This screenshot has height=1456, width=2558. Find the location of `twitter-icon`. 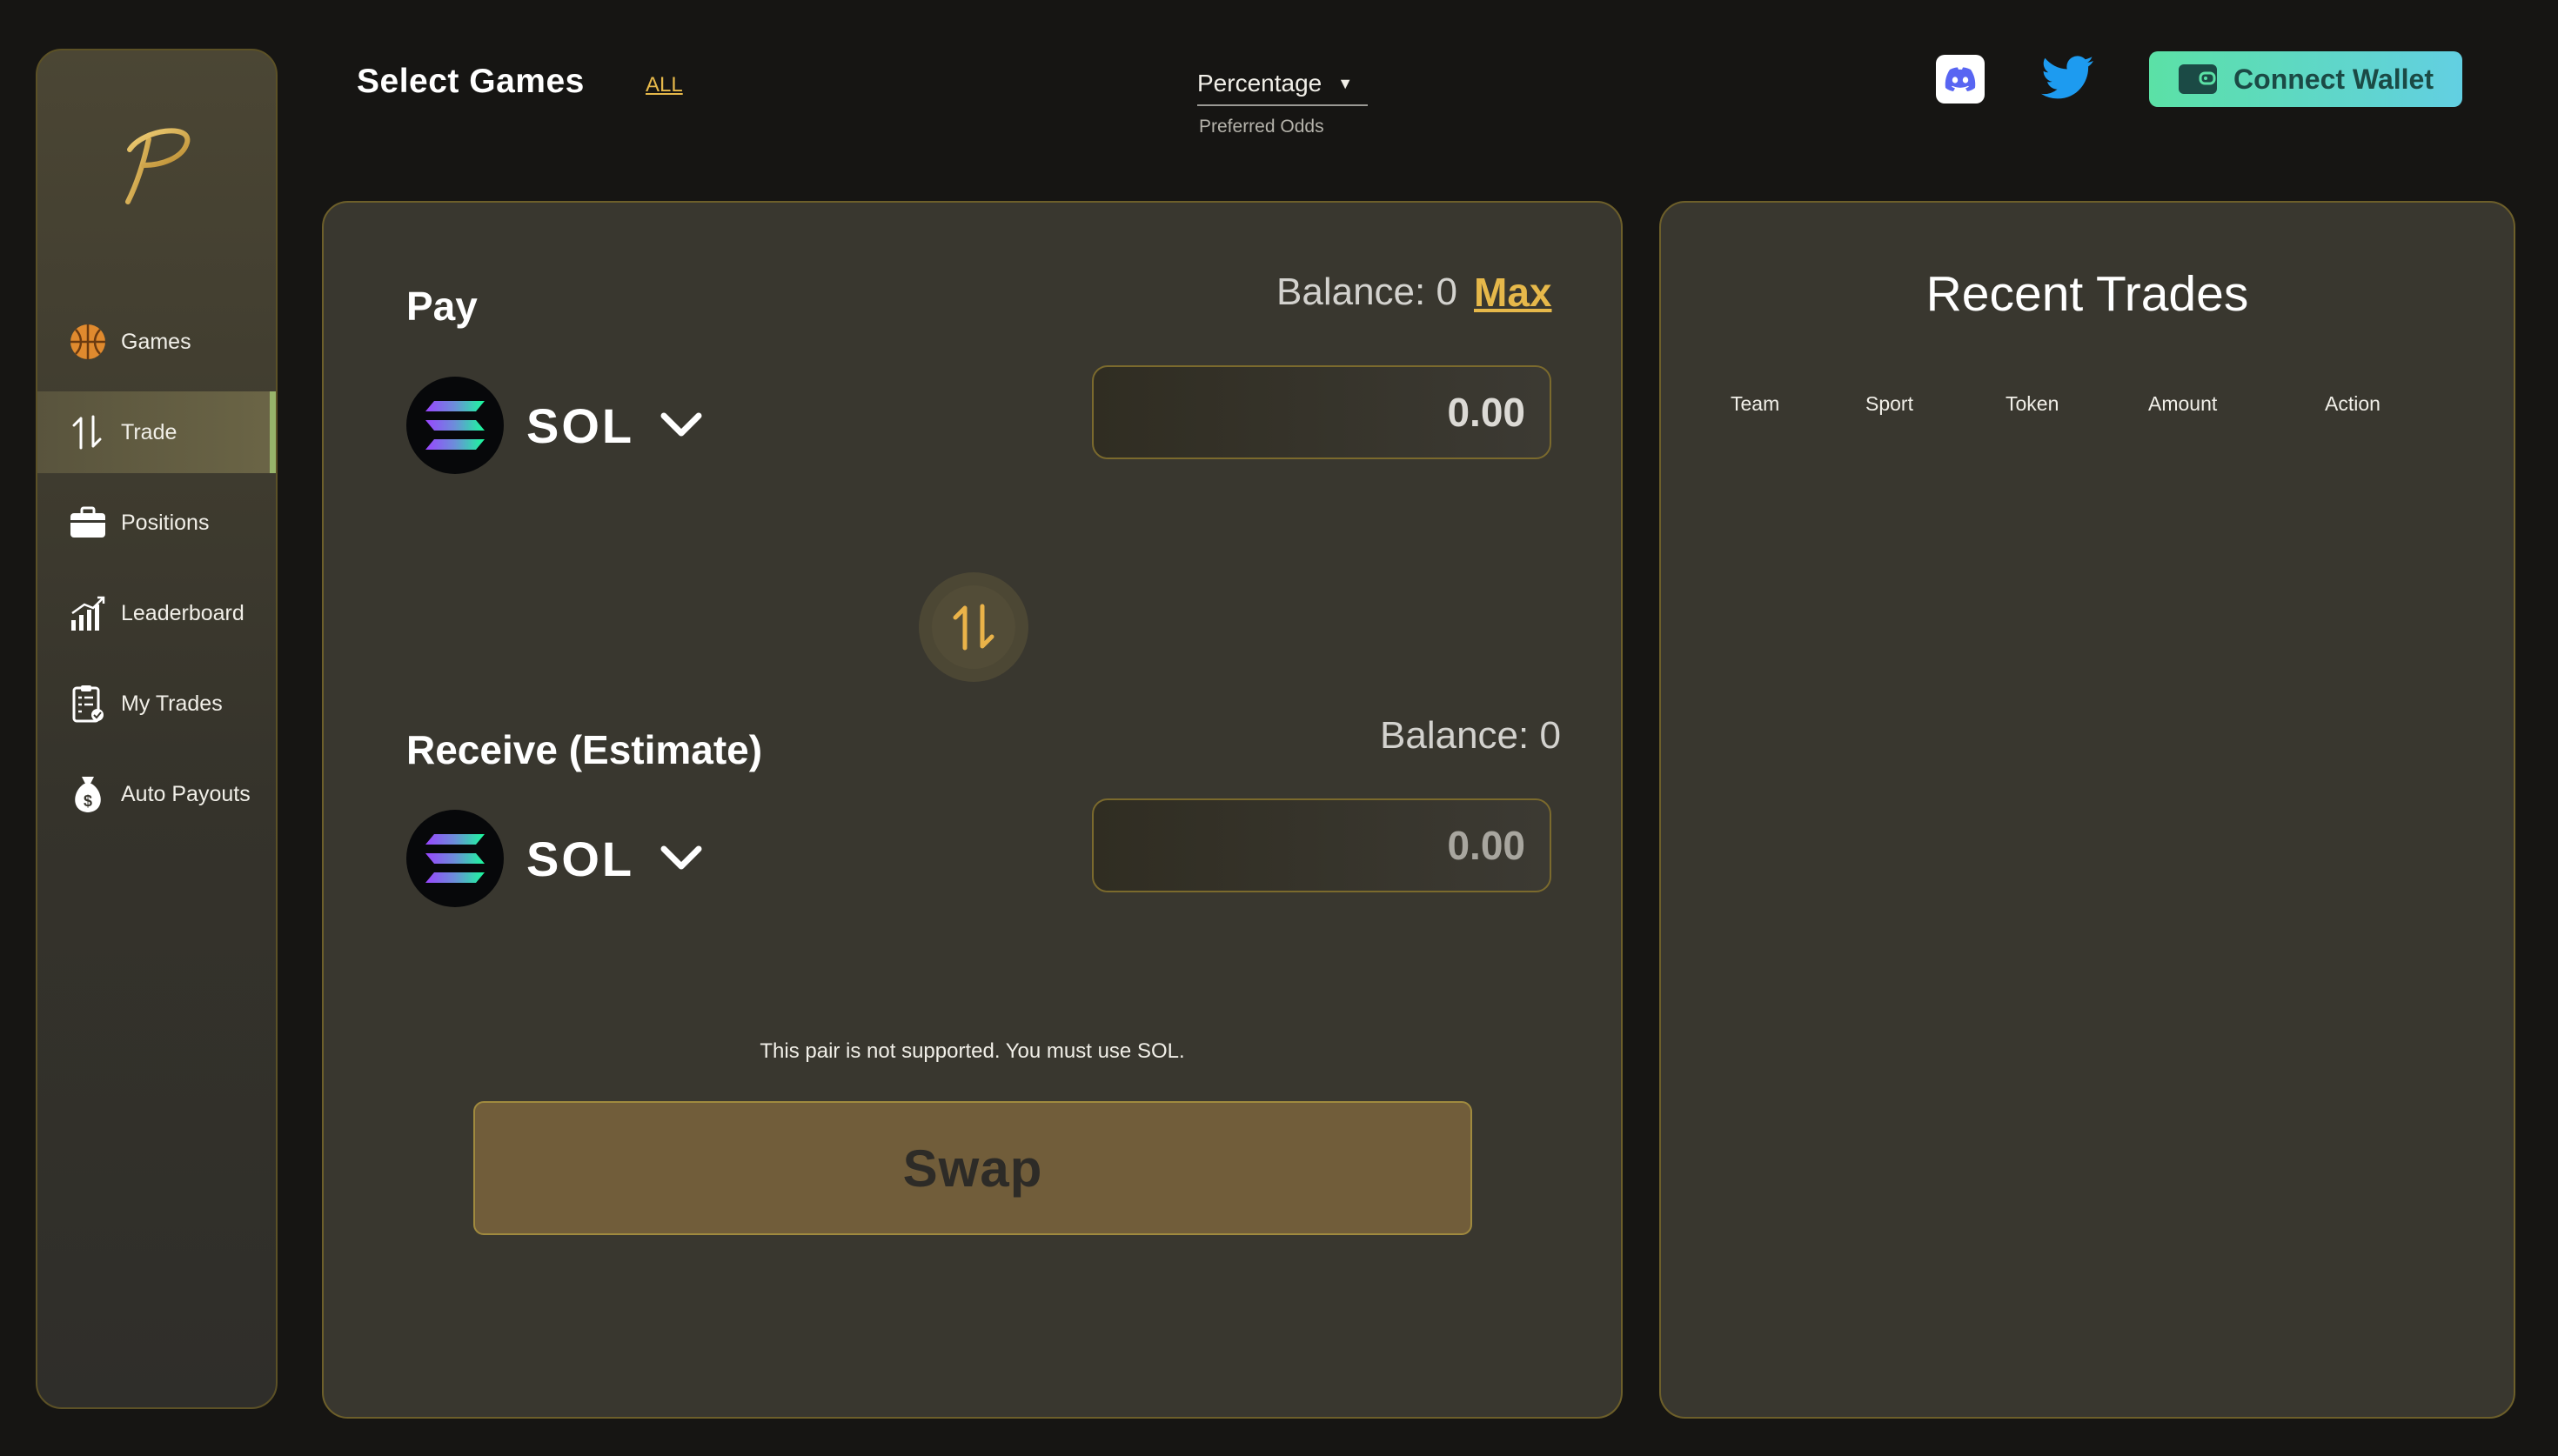

twitter-icon is located at coordinates (2067, 78).